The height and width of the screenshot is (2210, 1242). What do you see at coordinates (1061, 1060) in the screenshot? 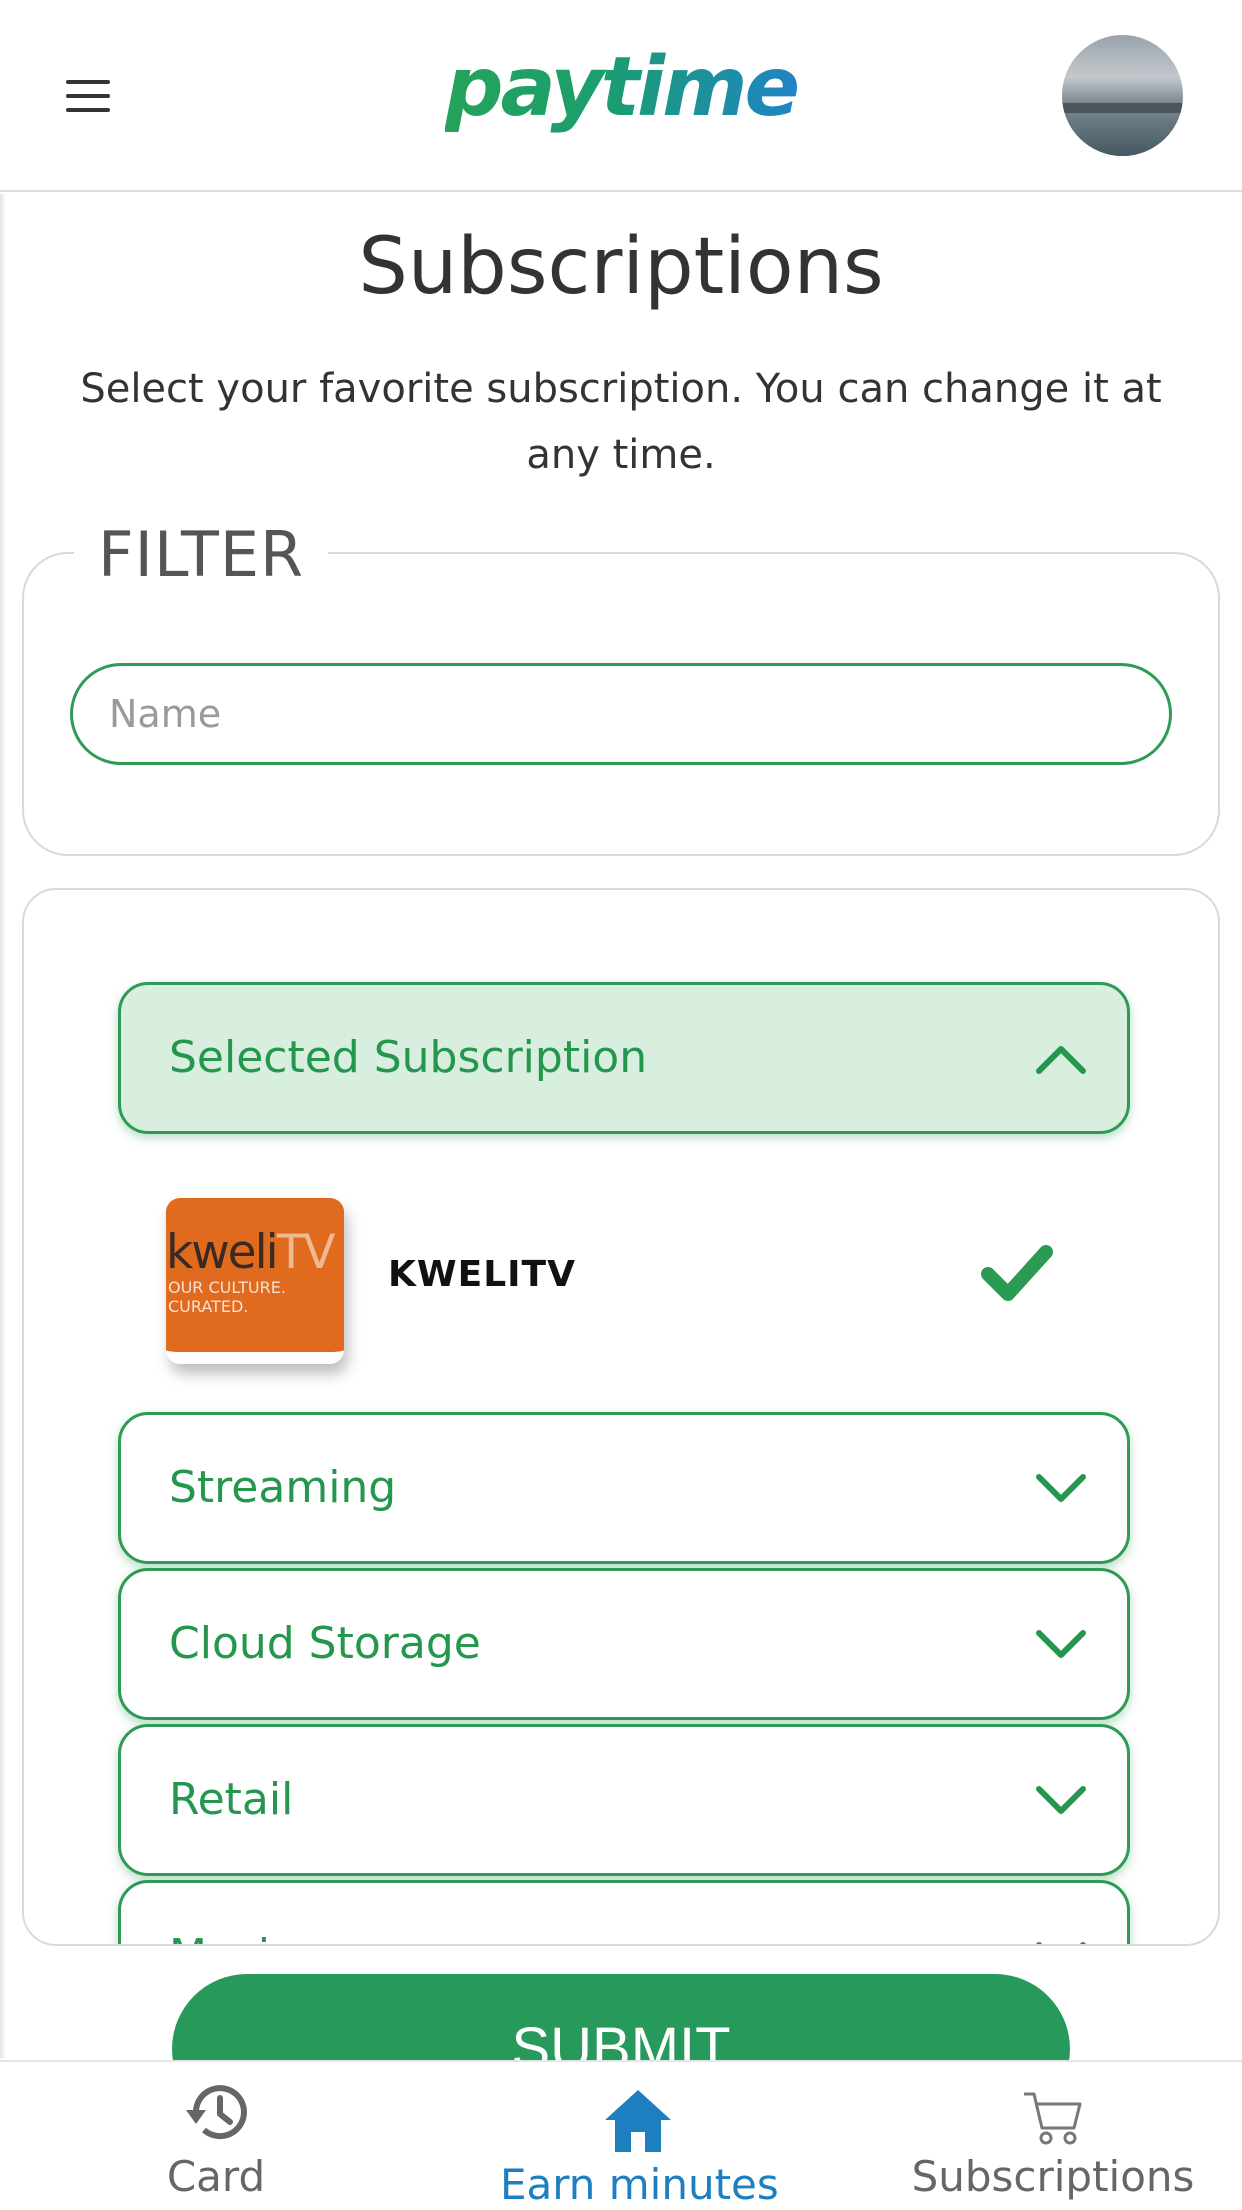
I see `chevron-up-icon` at bounding box center [1061, 1060].